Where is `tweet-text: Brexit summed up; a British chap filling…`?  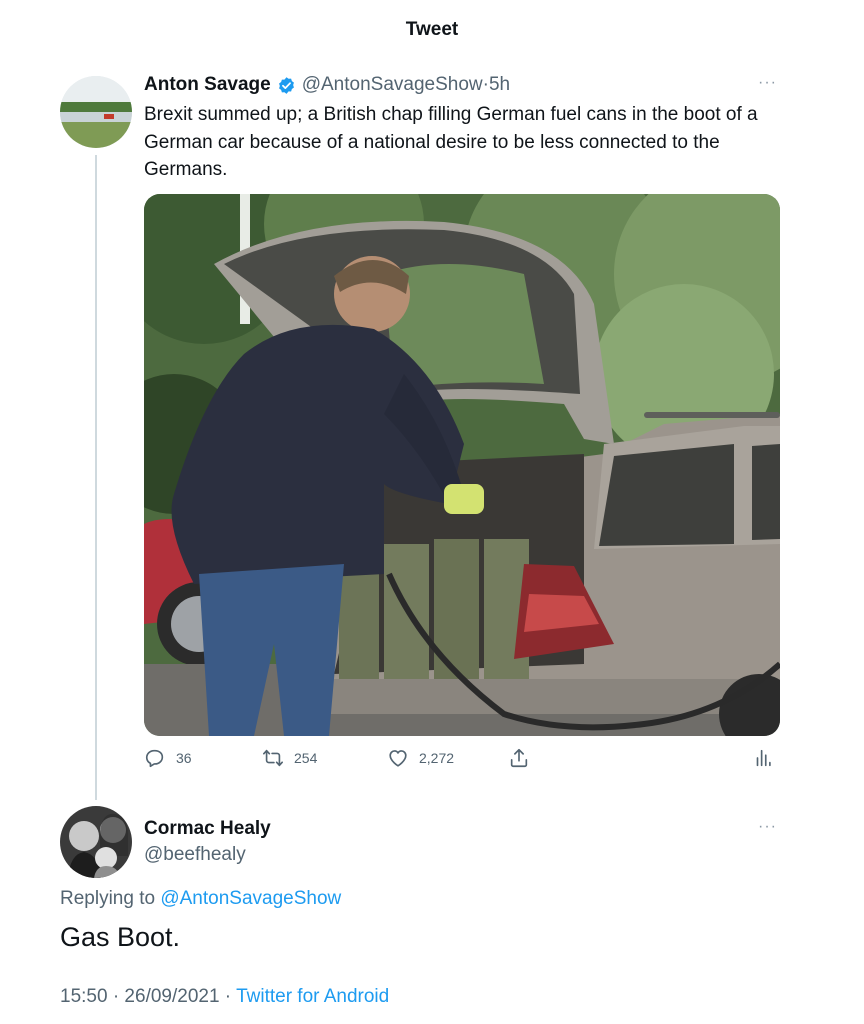
tweet-text: Brexit summed up; a British chap filling… is located at coordinates (451, 142).